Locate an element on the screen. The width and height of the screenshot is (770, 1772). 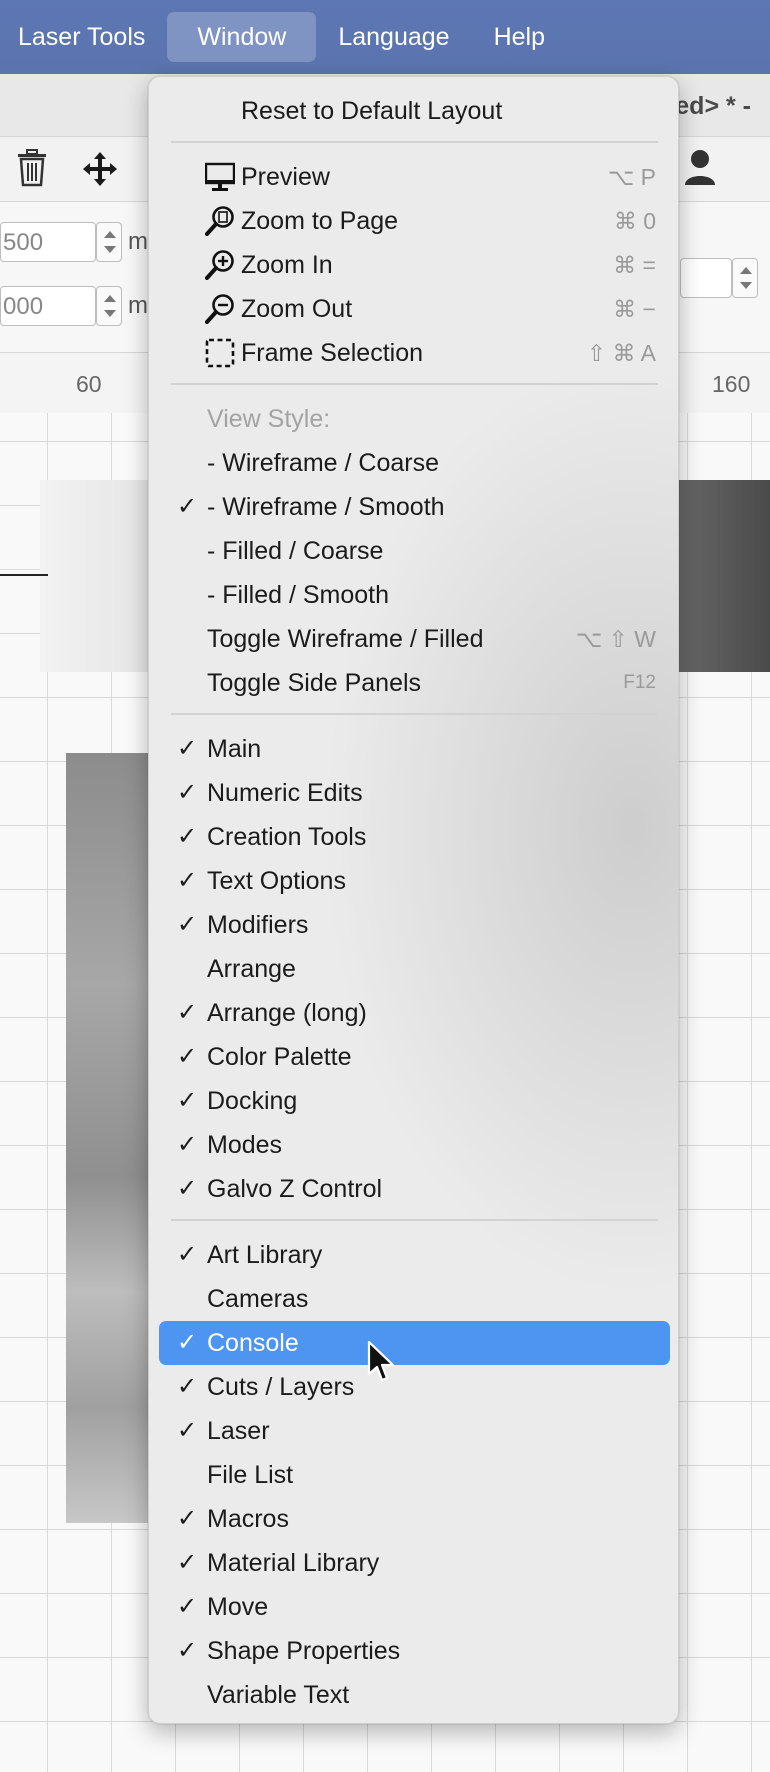
menu-language: Language is located at coordinates (393, 37).